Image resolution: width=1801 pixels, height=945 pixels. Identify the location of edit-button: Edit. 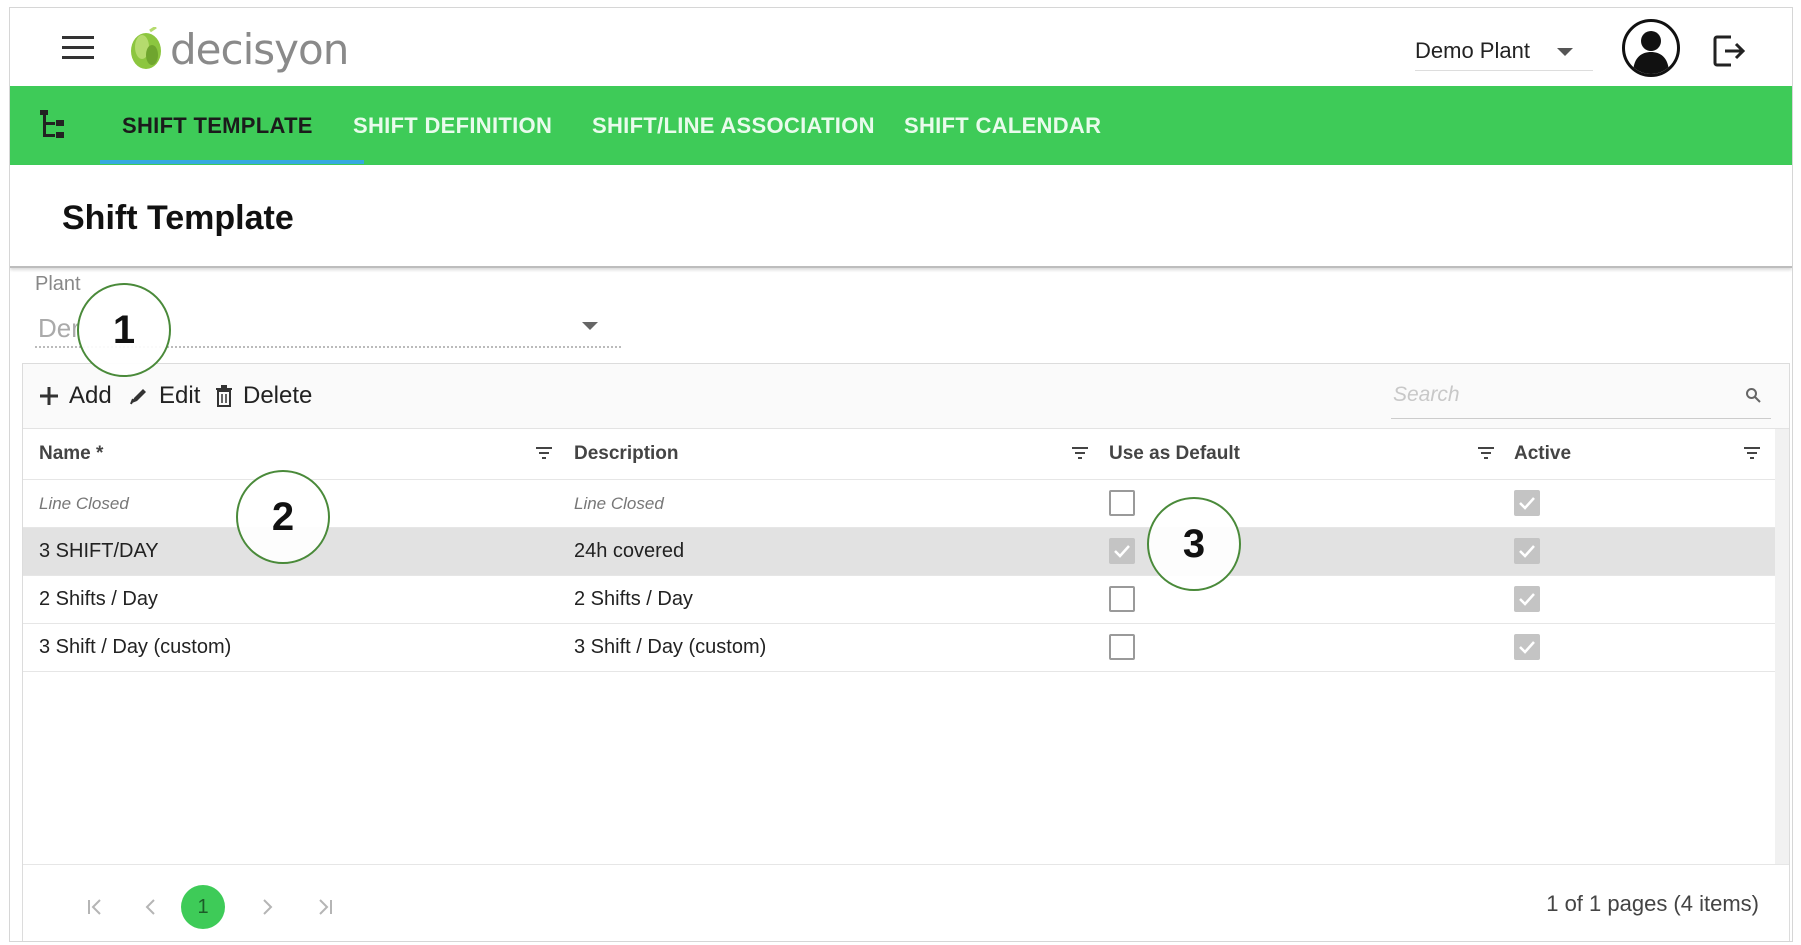
(164, 396).